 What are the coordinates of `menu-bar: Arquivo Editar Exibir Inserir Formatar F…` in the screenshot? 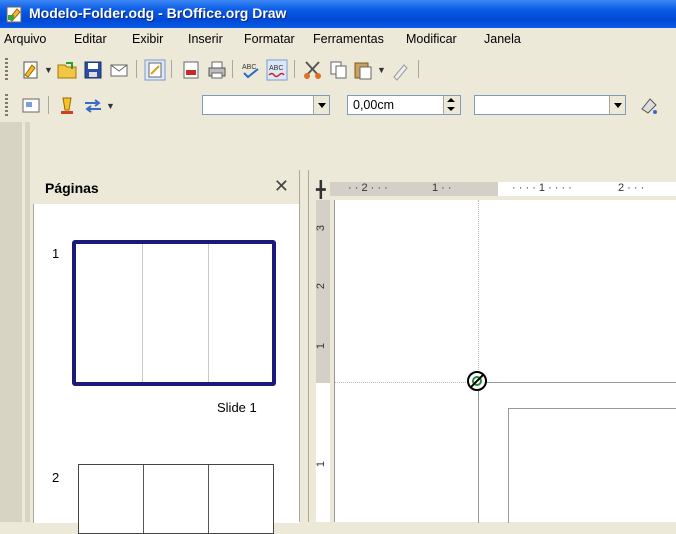 It's located at (338, 39).